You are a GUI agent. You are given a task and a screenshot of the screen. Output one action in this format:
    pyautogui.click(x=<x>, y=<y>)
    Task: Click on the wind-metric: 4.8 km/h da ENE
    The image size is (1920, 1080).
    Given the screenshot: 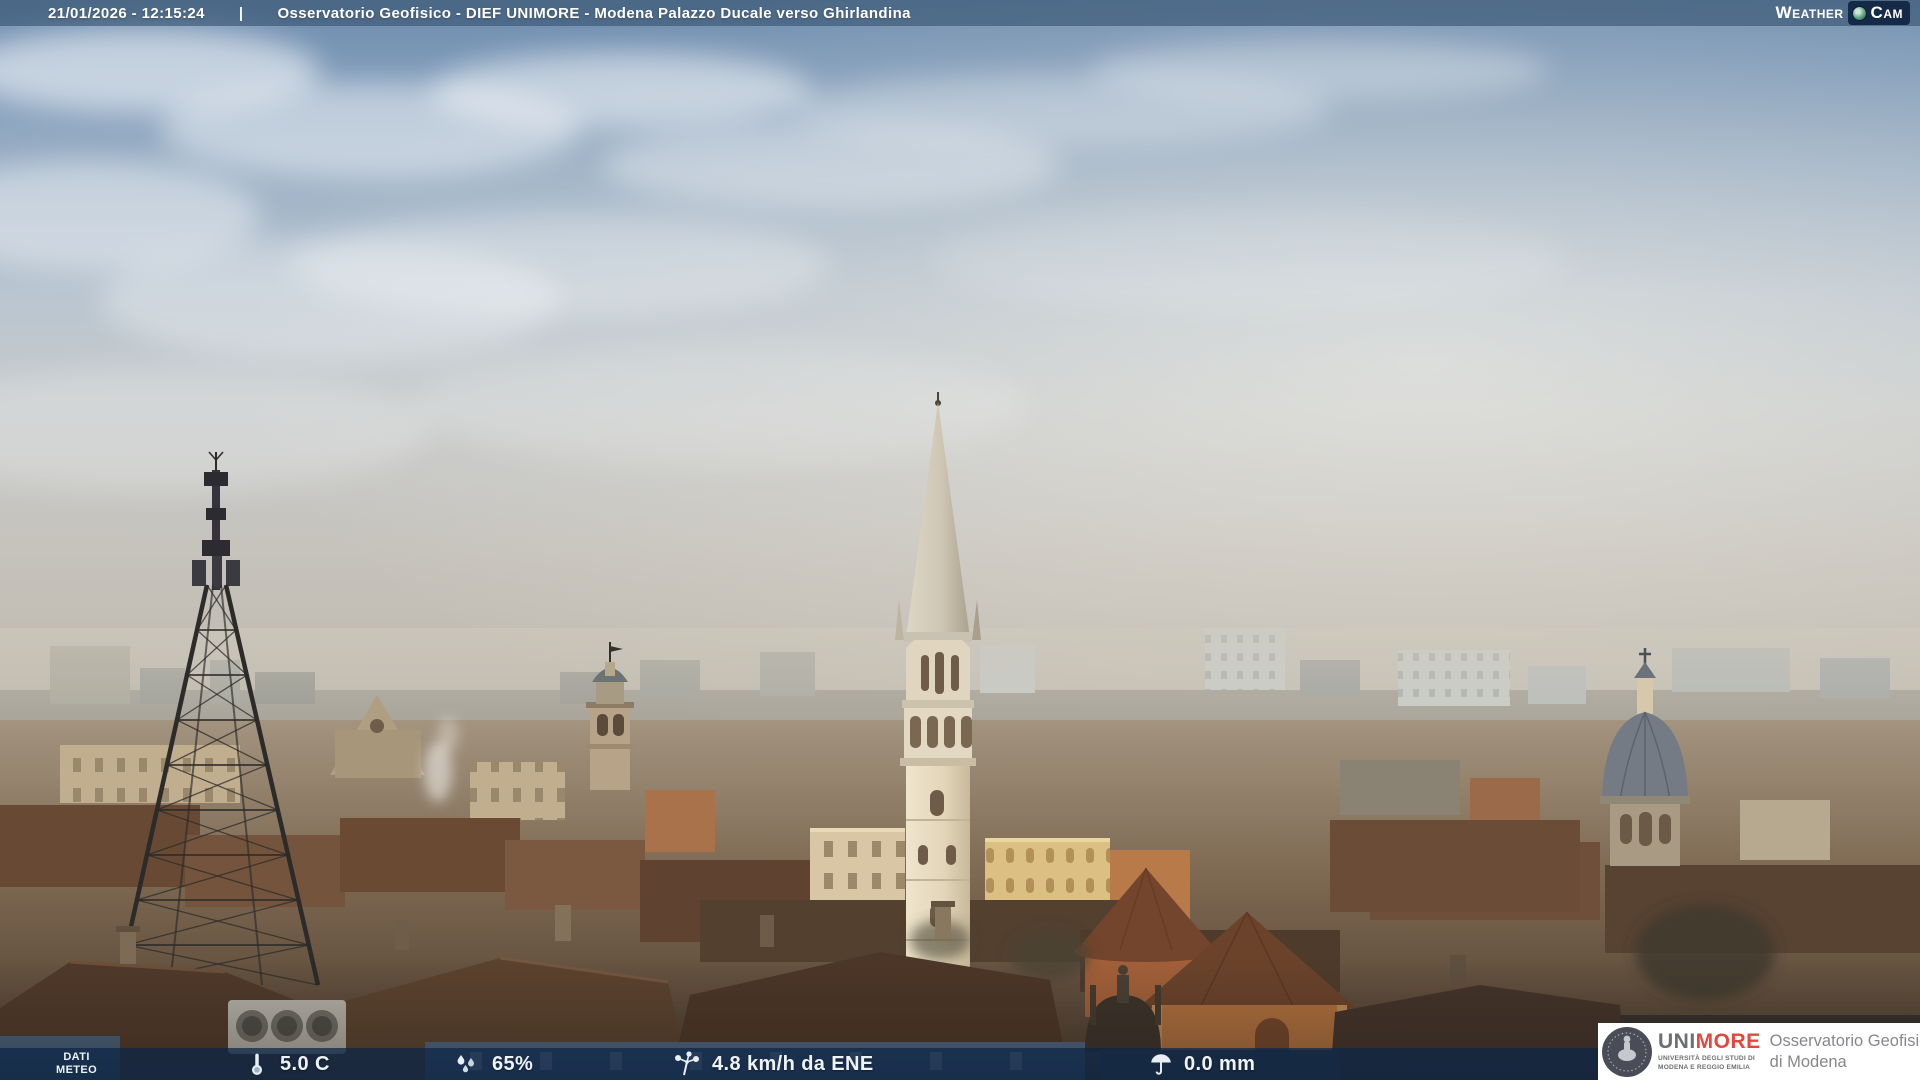 What is the action you would take?
    pyautogui.click(x=773, y=1064)
    